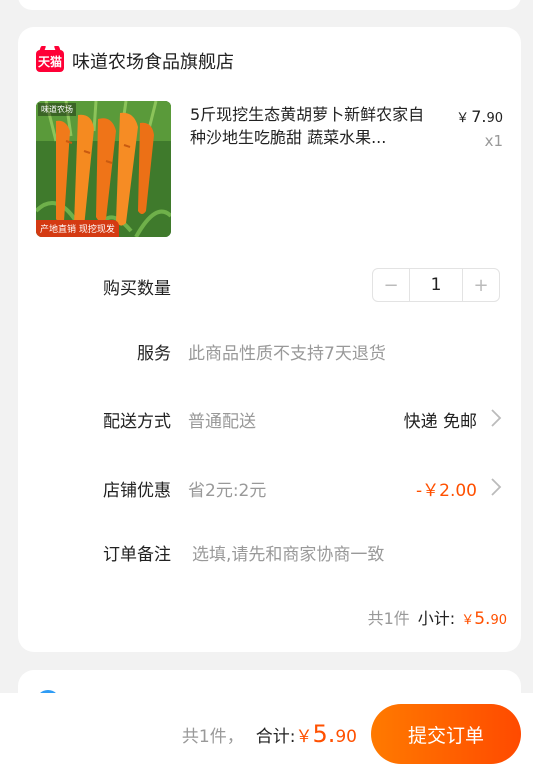 This screenshot has width=533, height=775. I want to click on shop-name: 味道农场食品旗舰店, so click(153, 62).